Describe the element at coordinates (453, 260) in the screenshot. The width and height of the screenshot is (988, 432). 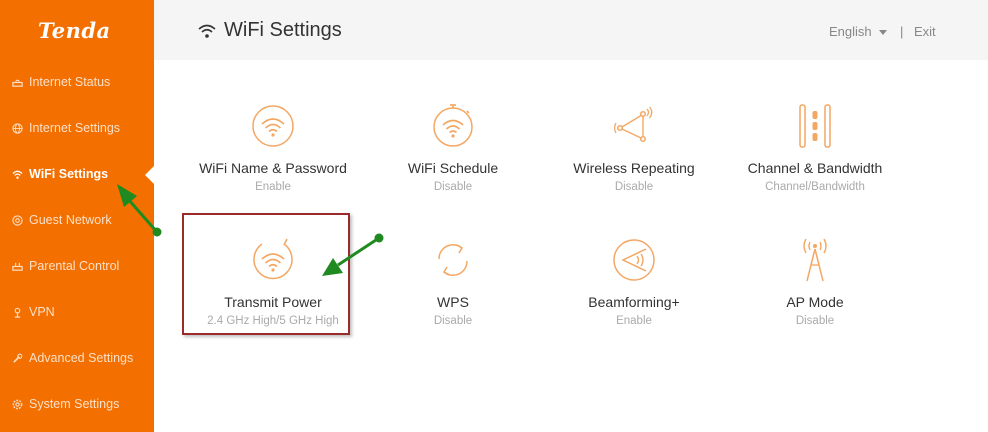
I see `wps-icon` at that location.